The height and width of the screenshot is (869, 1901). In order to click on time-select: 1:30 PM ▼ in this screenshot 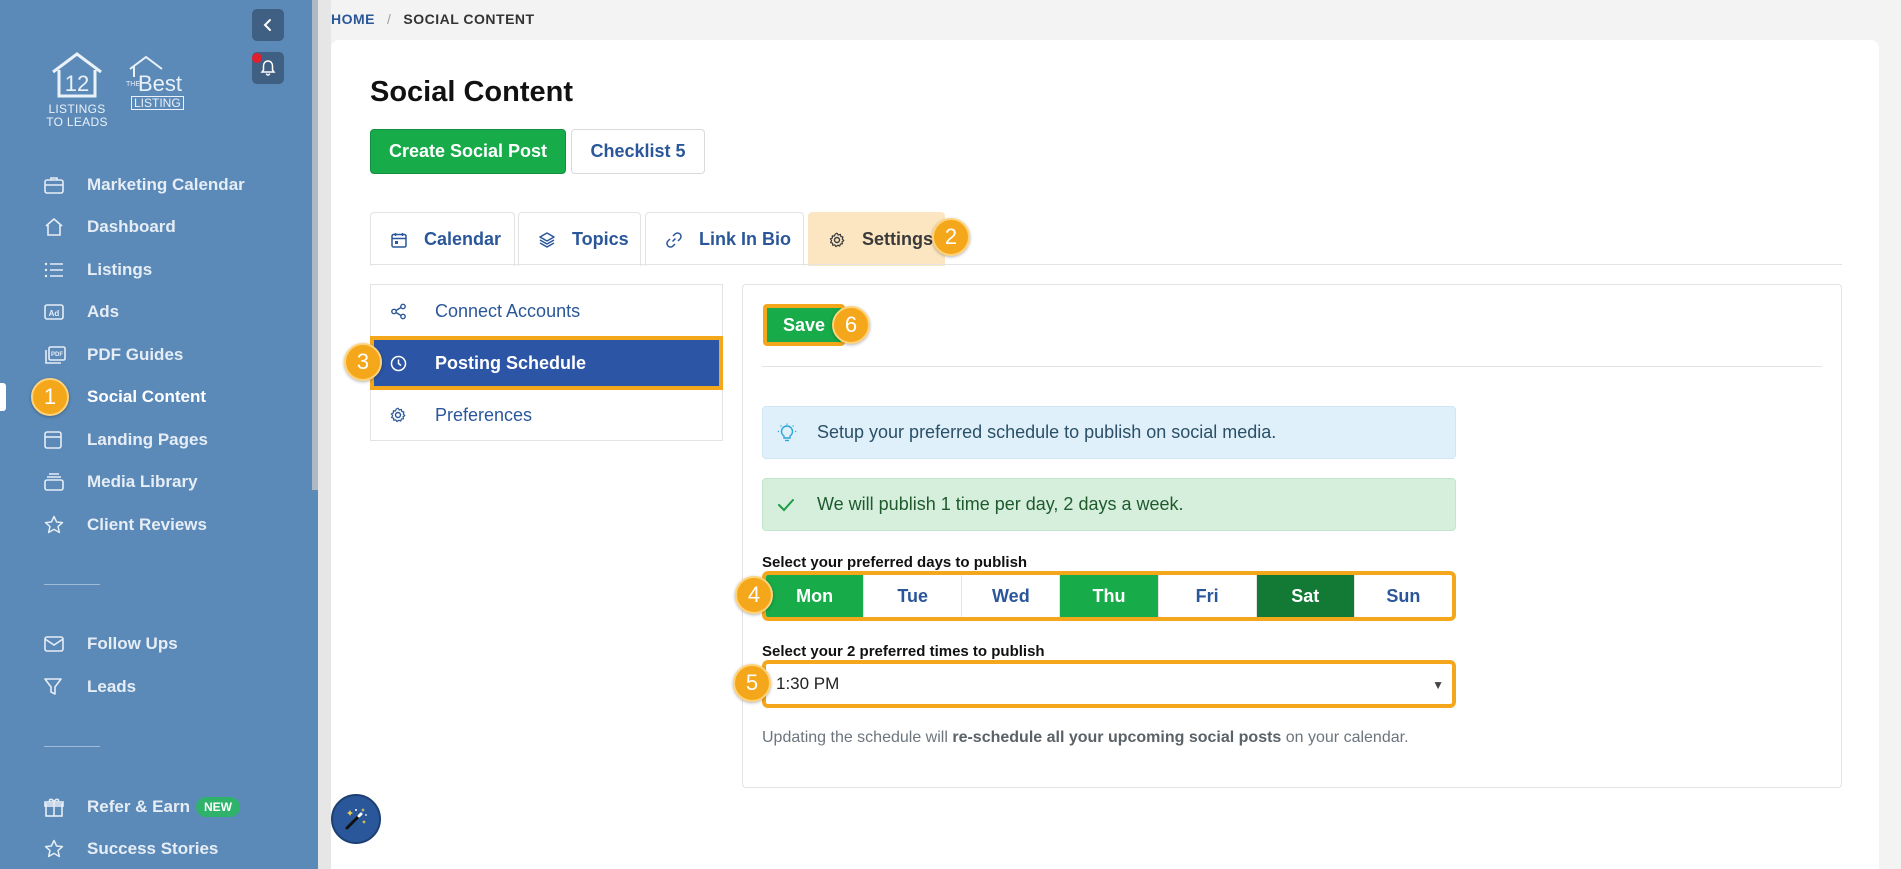, I will do `click(1109, 684)`.